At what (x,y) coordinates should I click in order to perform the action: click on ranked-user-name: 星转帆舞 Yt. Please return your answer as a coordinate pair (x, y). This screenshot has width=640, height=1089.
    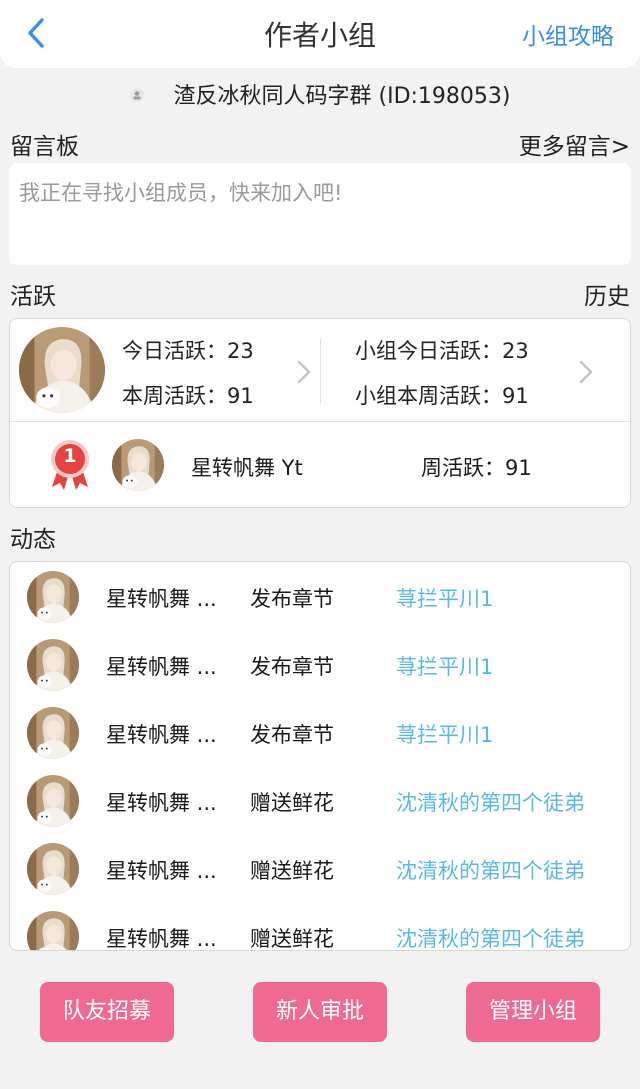
    Looking at the image, I should click on (247, 467).